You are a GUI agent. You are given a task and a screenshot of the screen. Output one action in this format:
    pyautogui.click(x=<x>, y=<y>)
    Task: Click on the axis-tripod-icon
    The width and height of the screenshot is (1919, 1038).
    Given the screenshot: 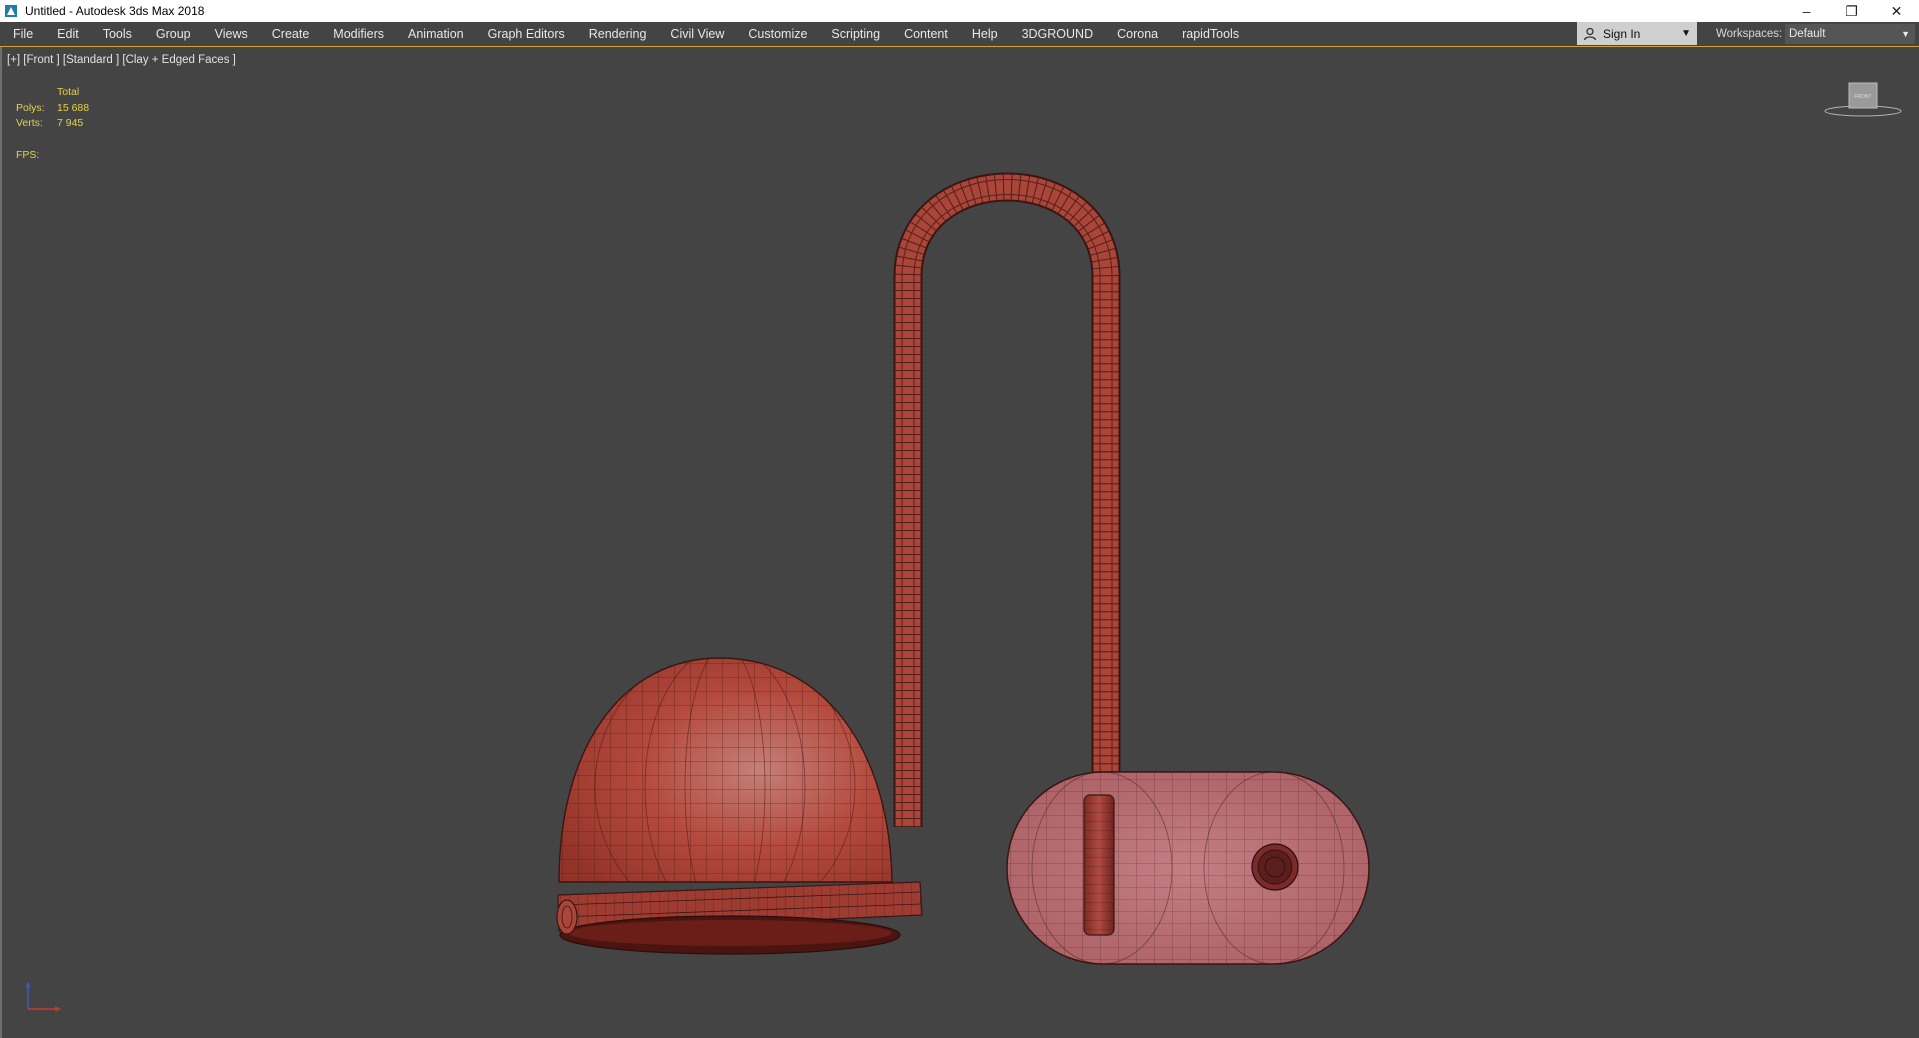 What is the action you would take?
    pyautogui.click(x=43, y=996)
    